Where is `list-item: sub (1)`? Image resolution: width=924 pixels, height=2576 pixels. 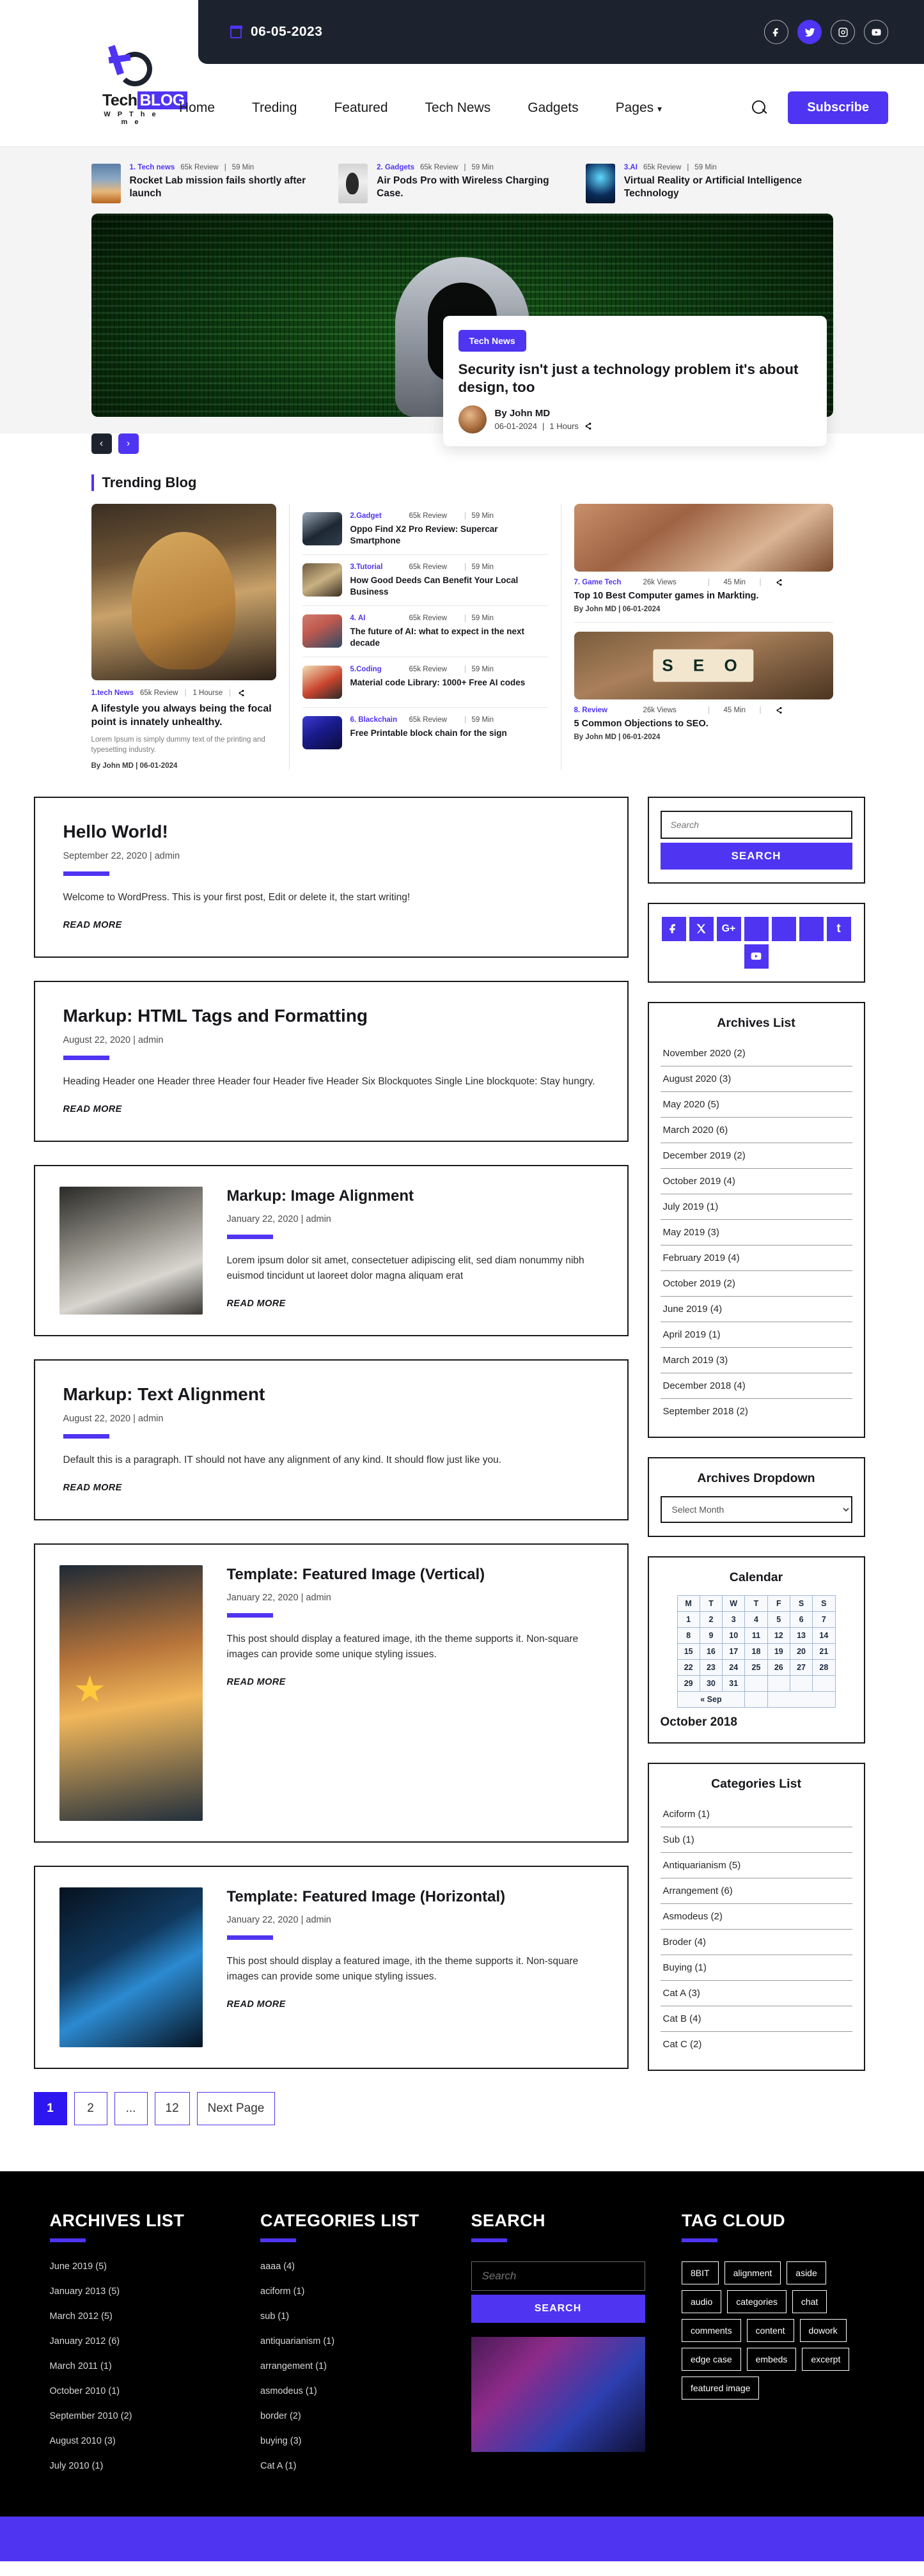
list-item: sub (1) is located at coordinates (356, 2316).